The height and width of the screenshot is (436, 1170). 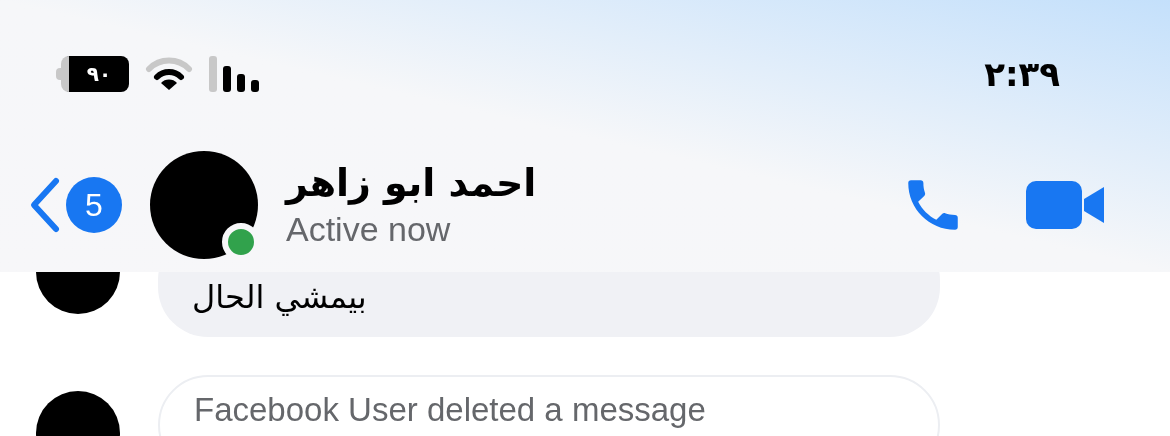 I want to click on battery-indicator: ٩٠, so click(x=95, y=74).